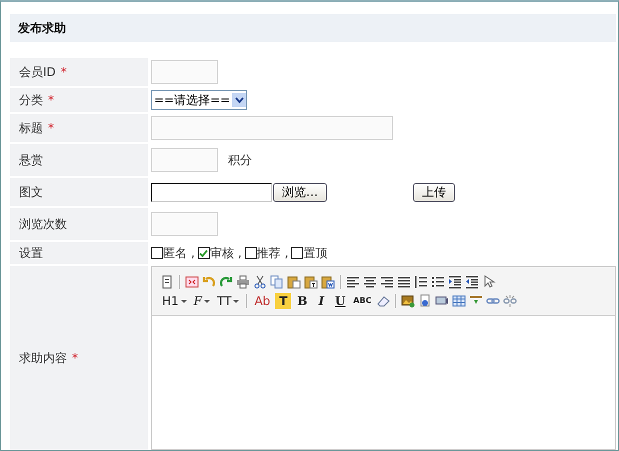  I want to click on unit-label: 积分, so click(240, 160).